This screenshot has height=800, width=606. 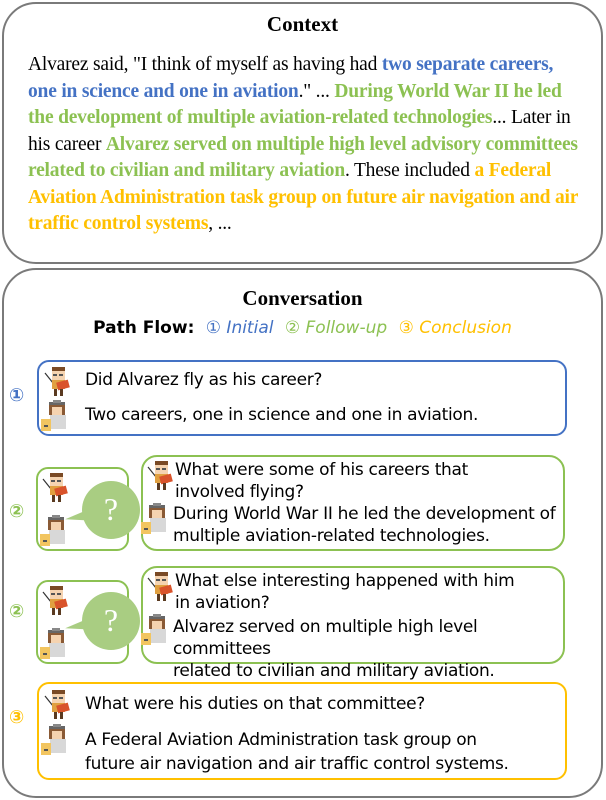 What do you see at coordinates (336, 328) in the screenshot?
I see `legend-follow-up: ② Follow-up` at bounding box center [336, 328].